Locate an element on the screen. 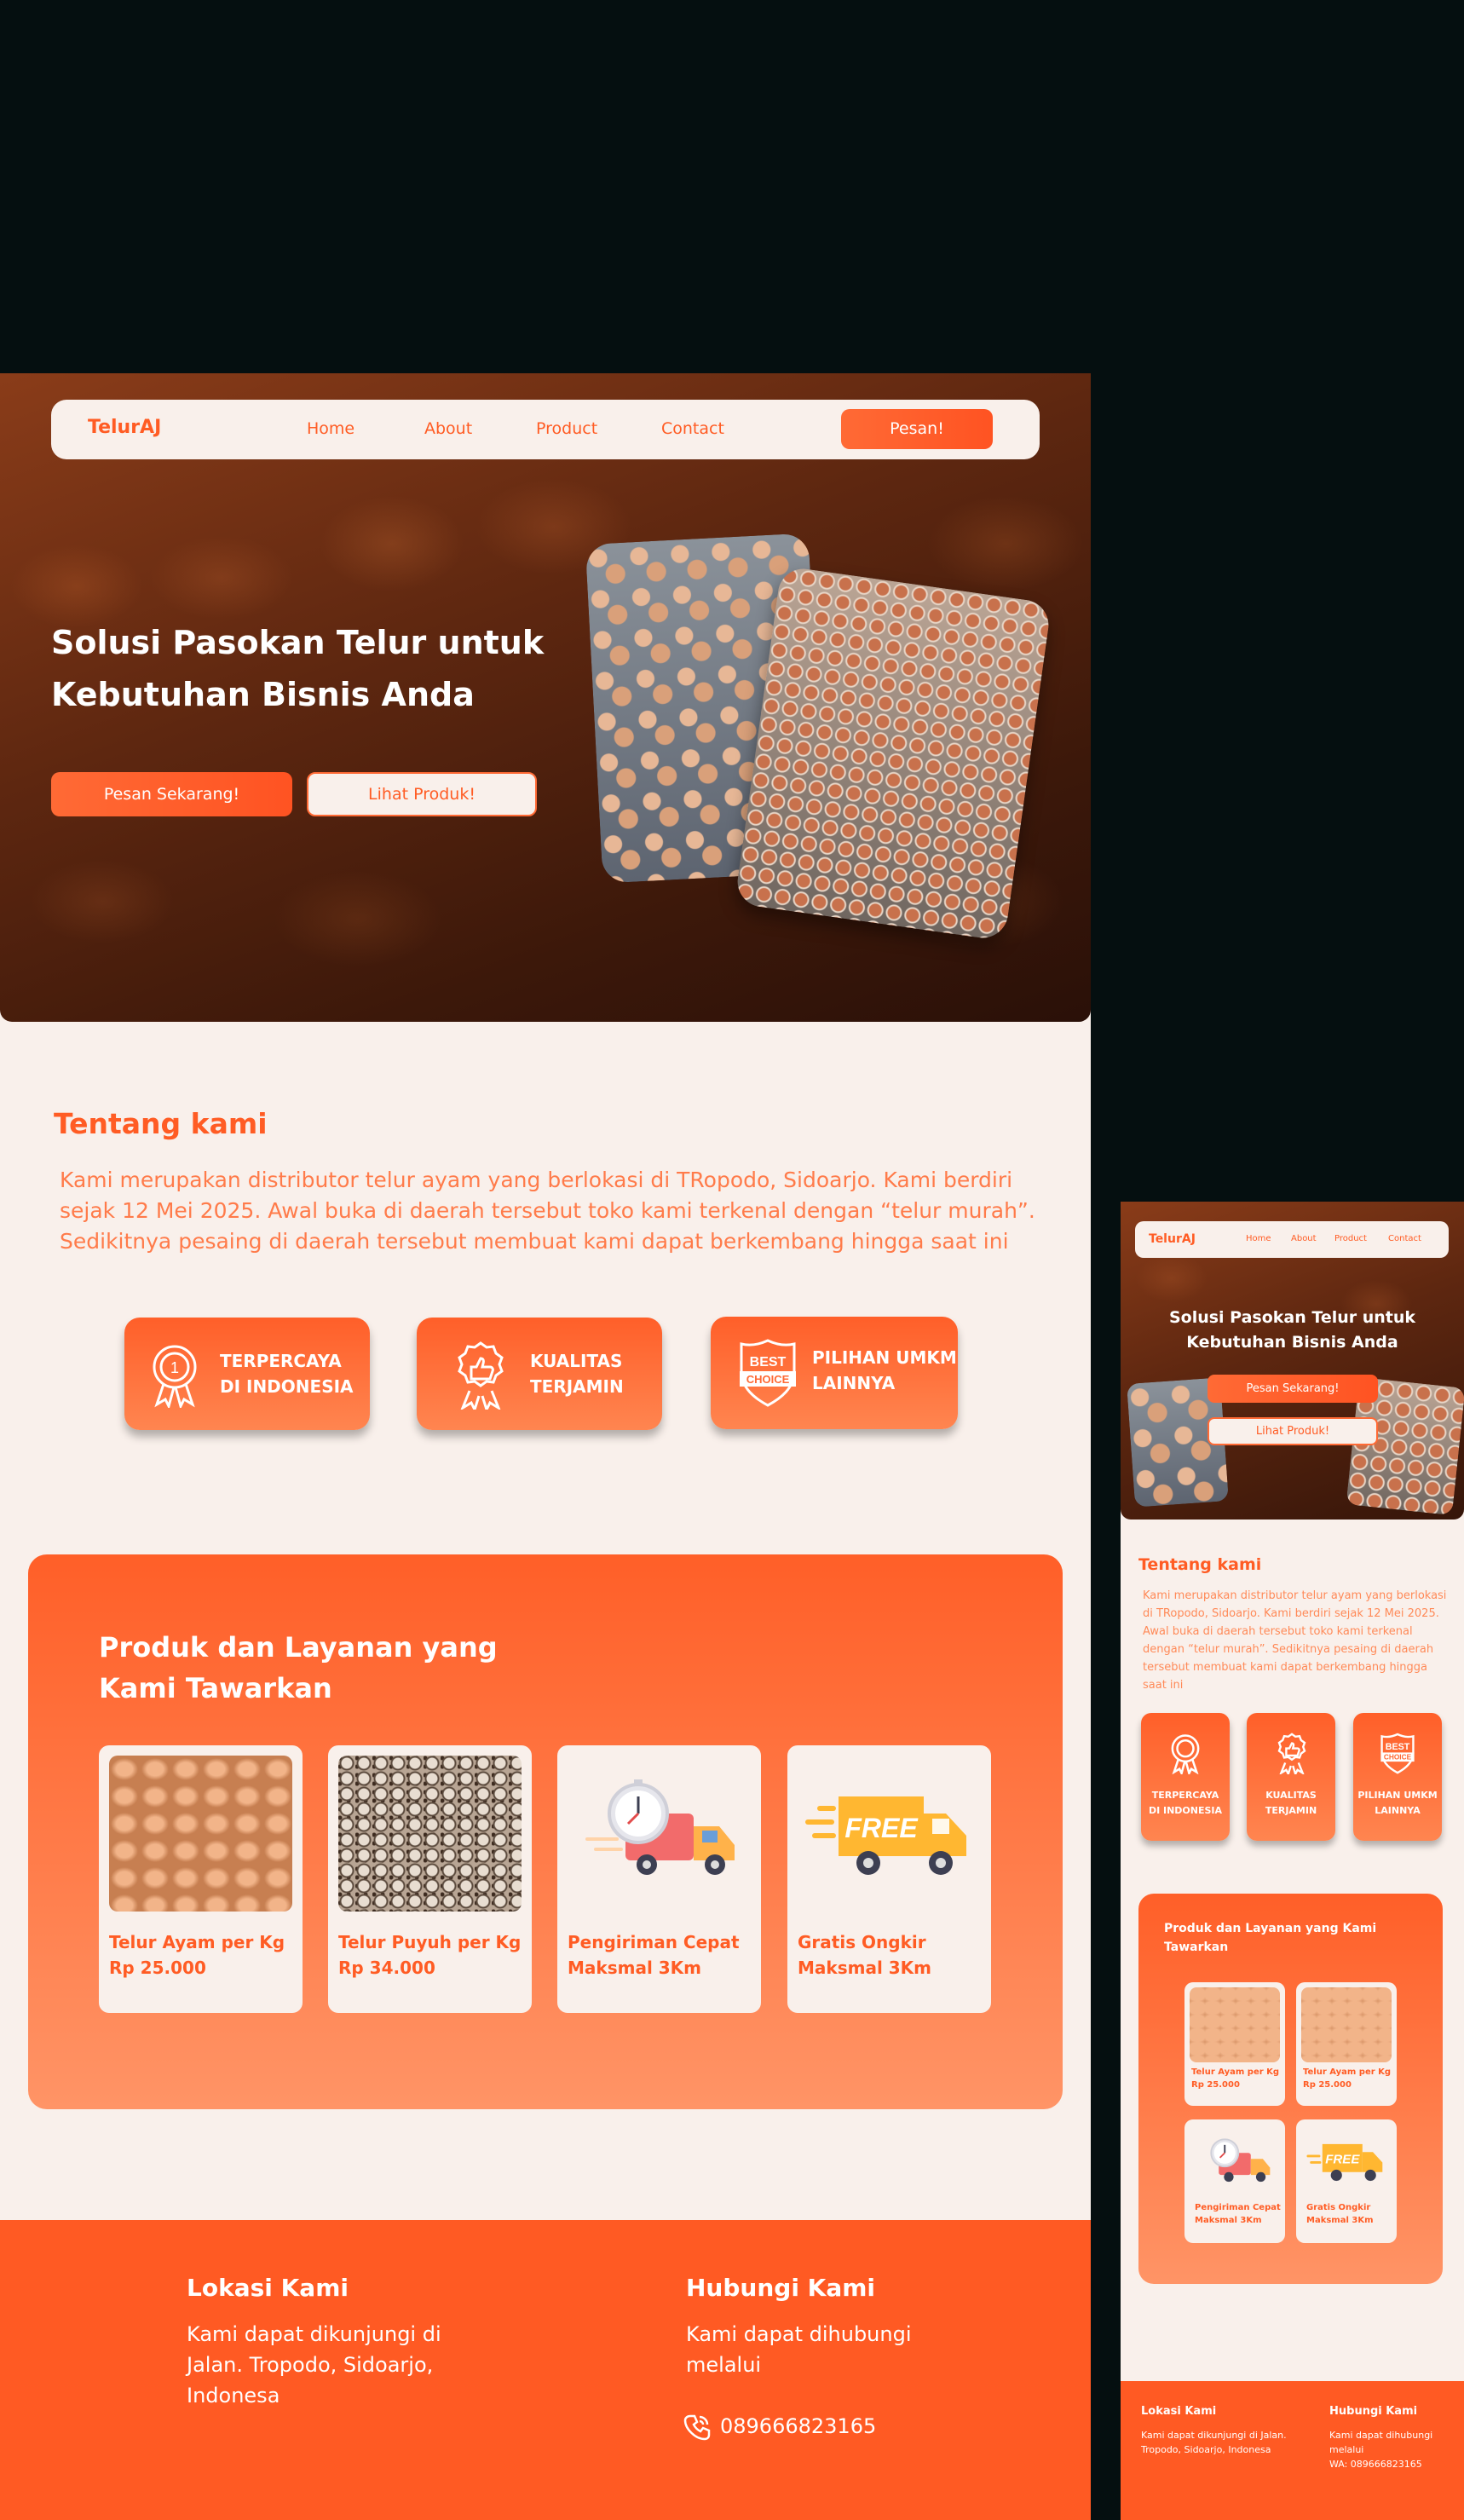 This screenshot has width=1464, height=2520. service-card: FREE Gratis Ongkir Maksmal 3Km is located at coordinates (889, 1879).